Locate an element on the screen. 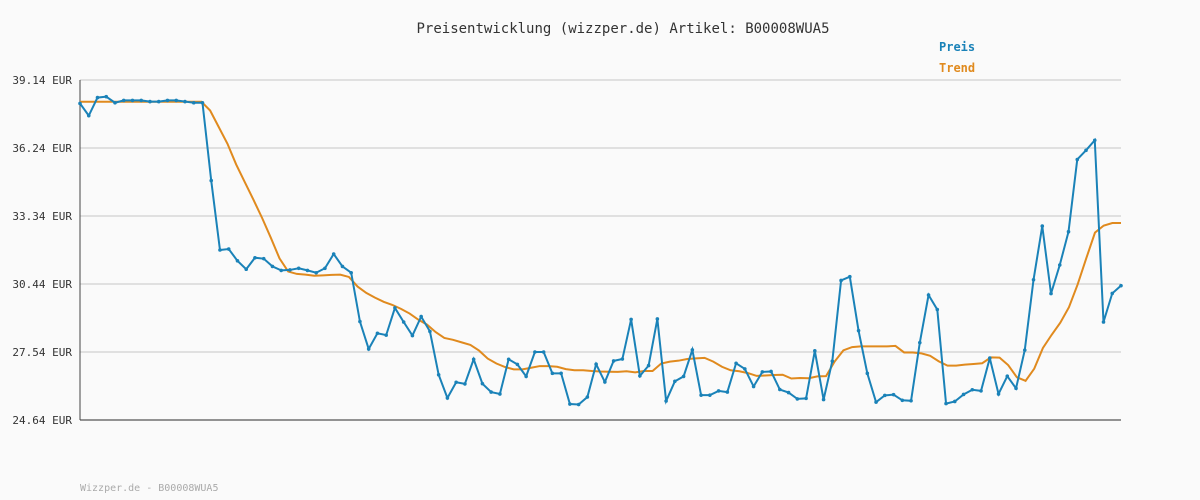 The height and width of the screenshot is (500, 1200). y-tick-label: 27.54 EUR is located at coordinates (42, 352).